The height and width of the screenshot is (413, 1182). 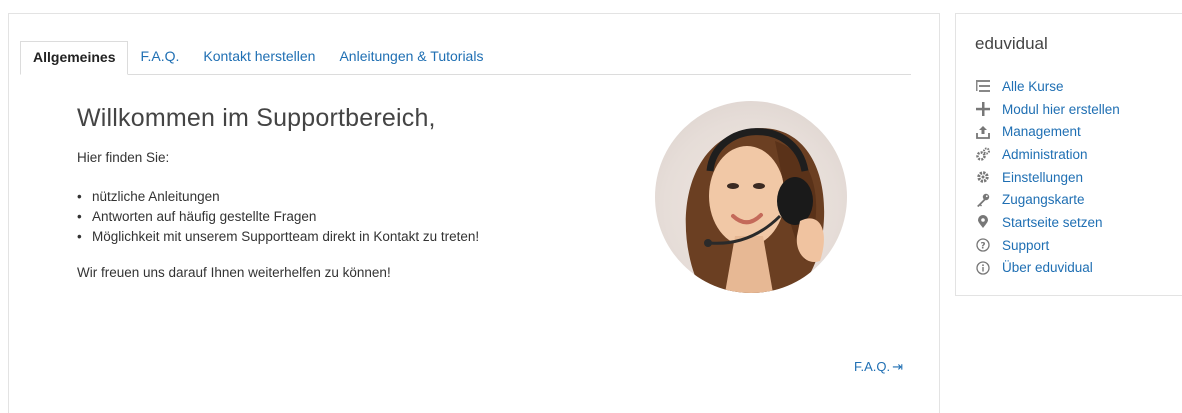 I want to click on tab-anleitungen: Anleitungen & Tutorials, so click(x=411, y=57).